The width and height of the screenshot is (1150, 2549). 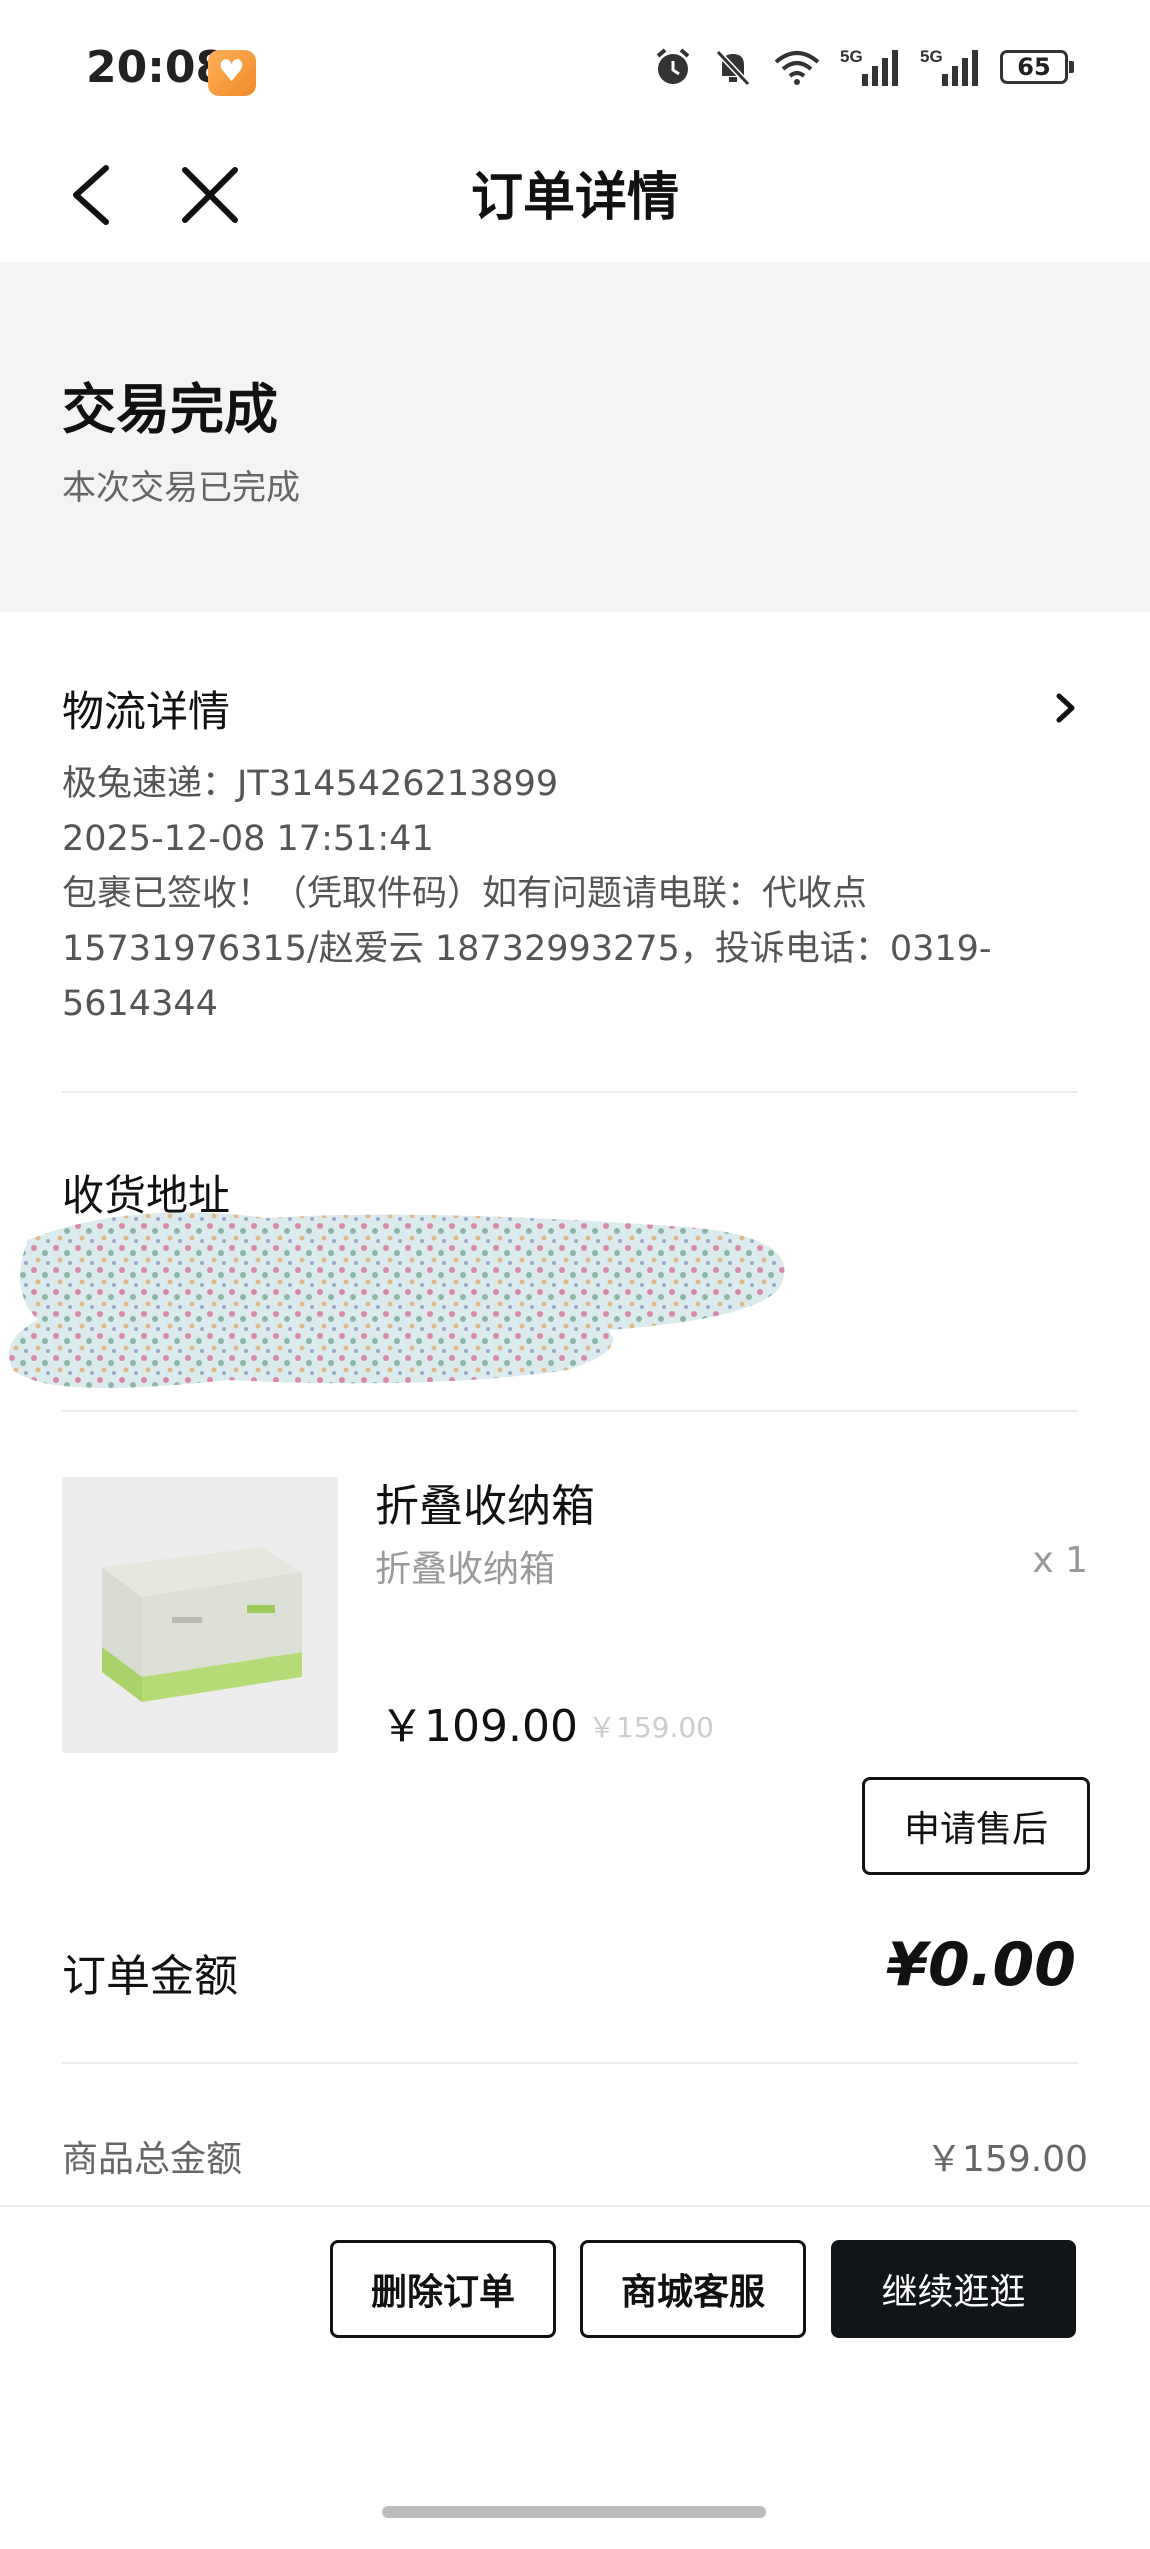 I want to click on wifi-icon, so click(x=797, y=68).